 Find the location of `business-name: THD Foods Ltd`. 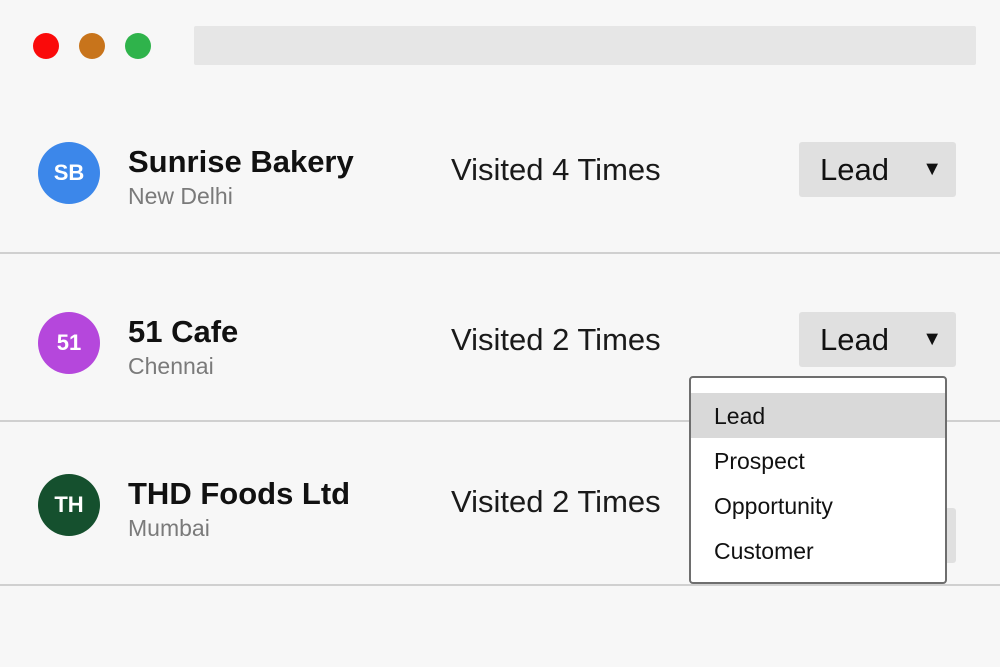

business-name: THD Foods Ltd is located at coordinates (239, 493).